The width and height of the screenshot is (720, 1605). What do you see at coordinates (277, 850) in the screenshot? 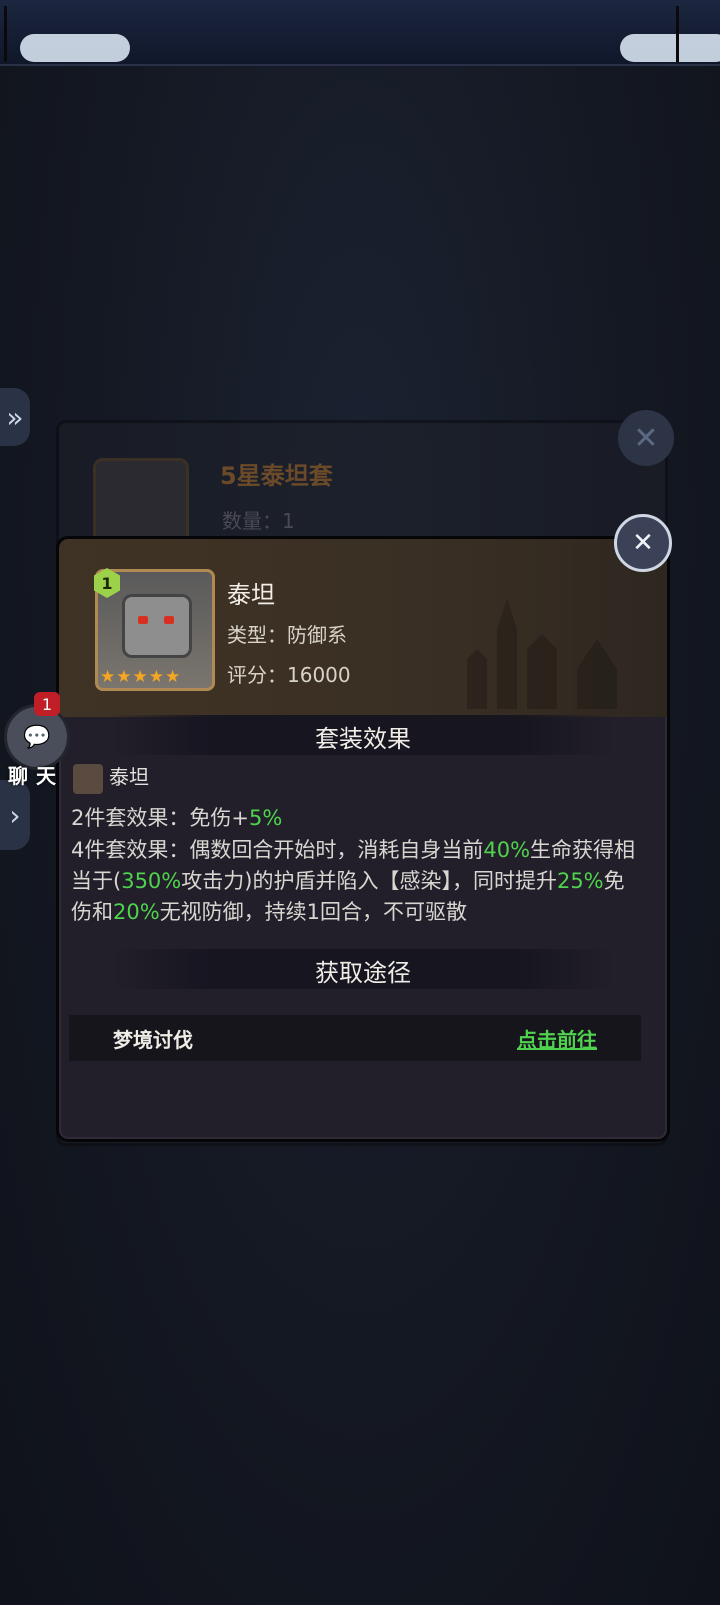
I see `four-piece-text: 4件套效果：偶数回合开始时，消耗自身当前` at bounding box center [277, 850].